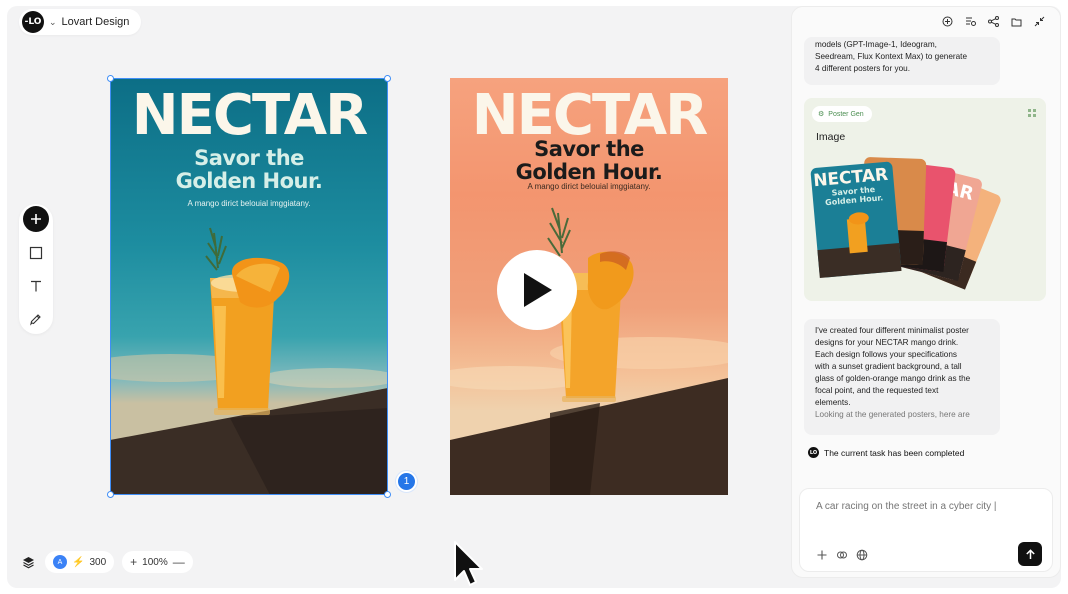 The image size is (1068, 594). I want to click on zoom-control: + 100% —, so click(157, 562).